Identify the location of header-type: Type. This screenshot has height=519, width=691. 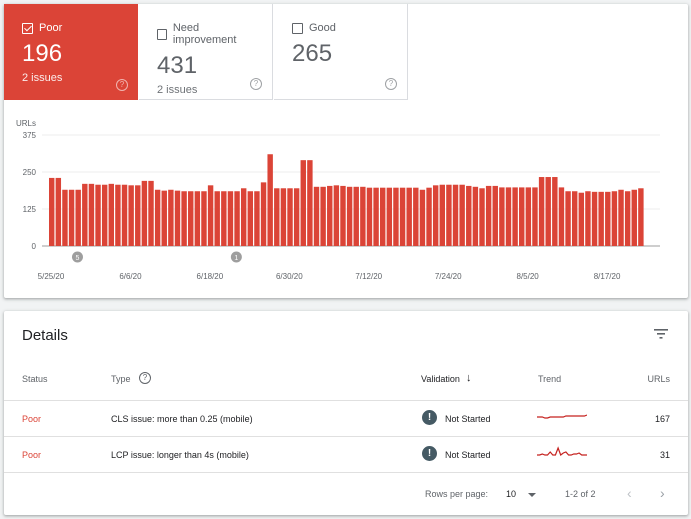
(121, 379).